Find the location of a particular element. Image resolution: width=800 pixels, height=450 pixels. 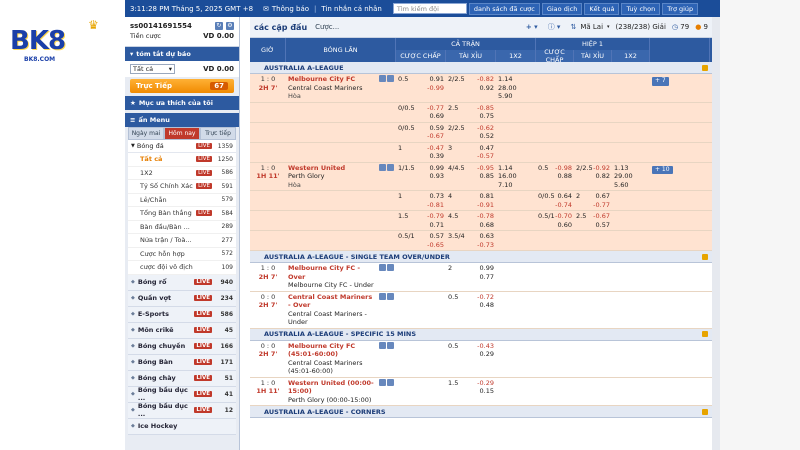

info-icon: ⓘ ▾ is located at coordinates (554, 27).